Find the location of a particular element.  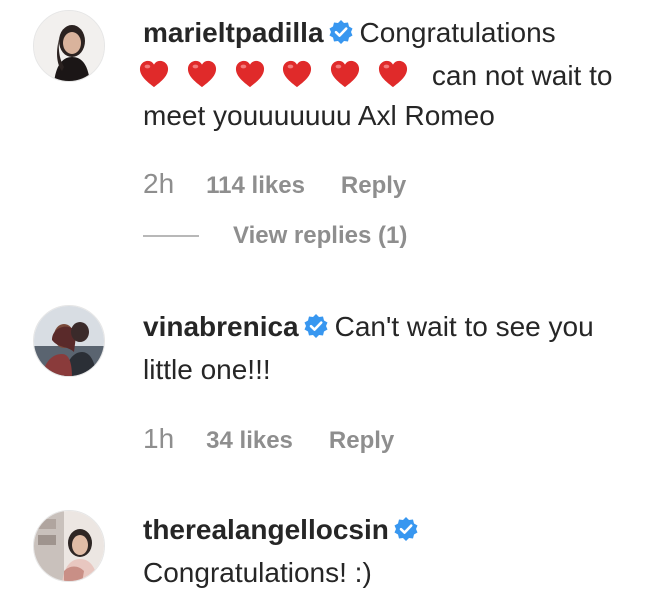

comment-username: marieltpadilla is located at coordinates (233, 32).